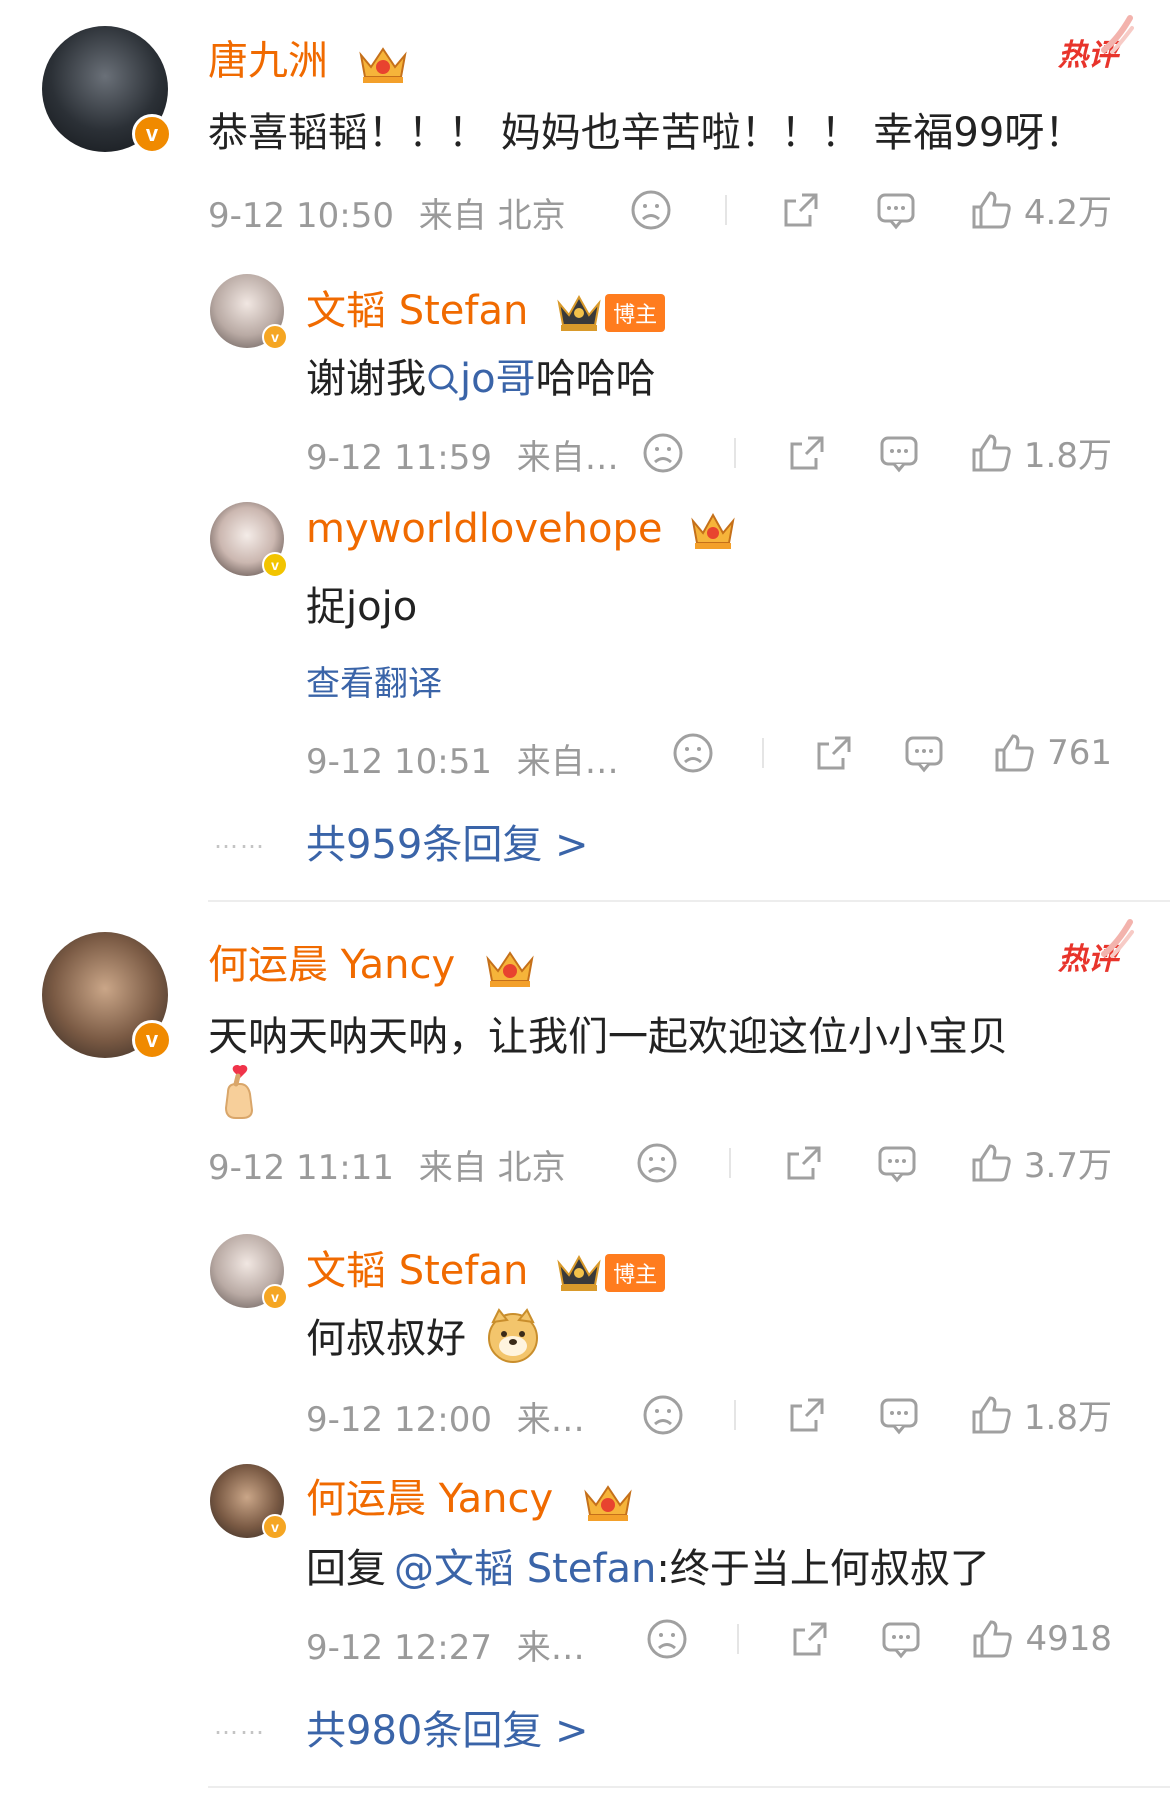  What do you see at coordinates (763, 753) in the screenshot?
I see `divider` at bounding box center [763, 753].